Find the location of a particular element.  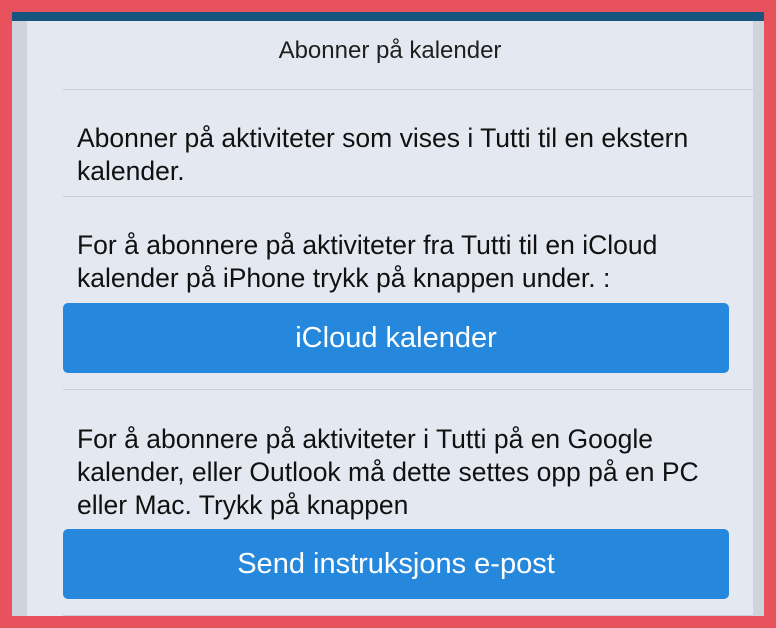

sheet-title: Abonner på kalender is located at coordinates (390, 50).